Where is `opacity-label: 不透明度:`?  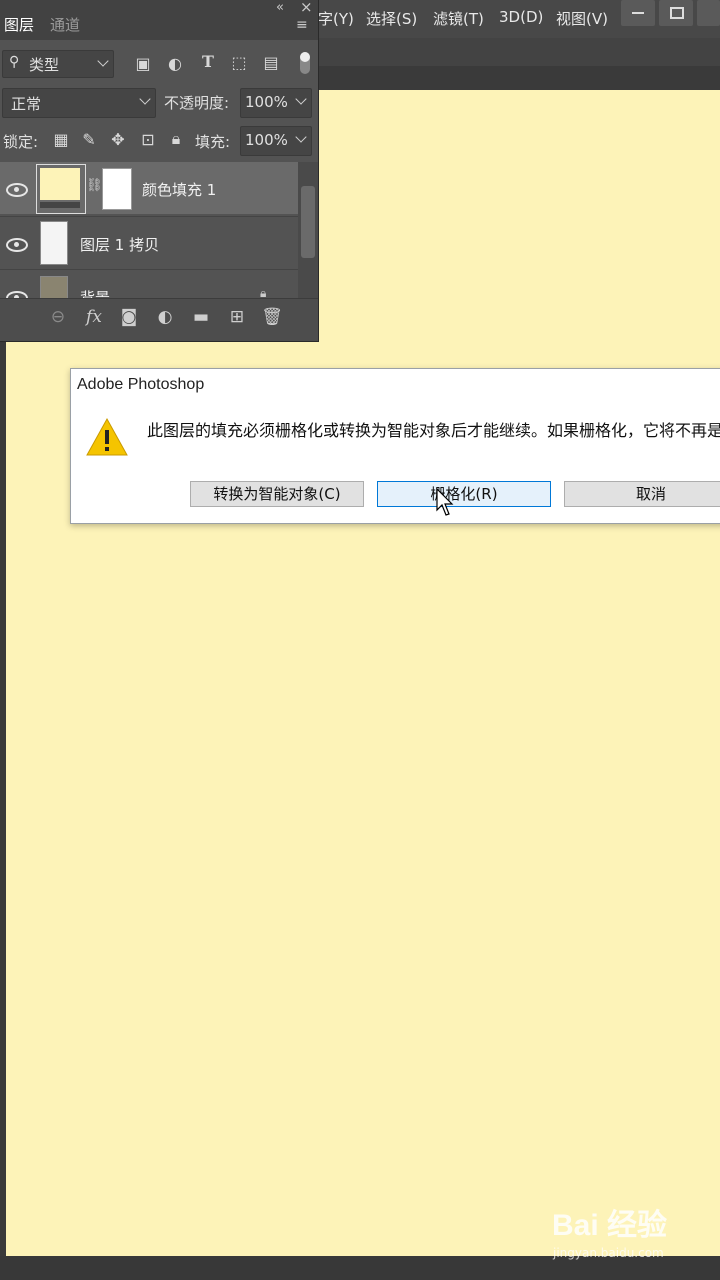
opacity-label: 不透明度: is located at coordinates (197, 103).